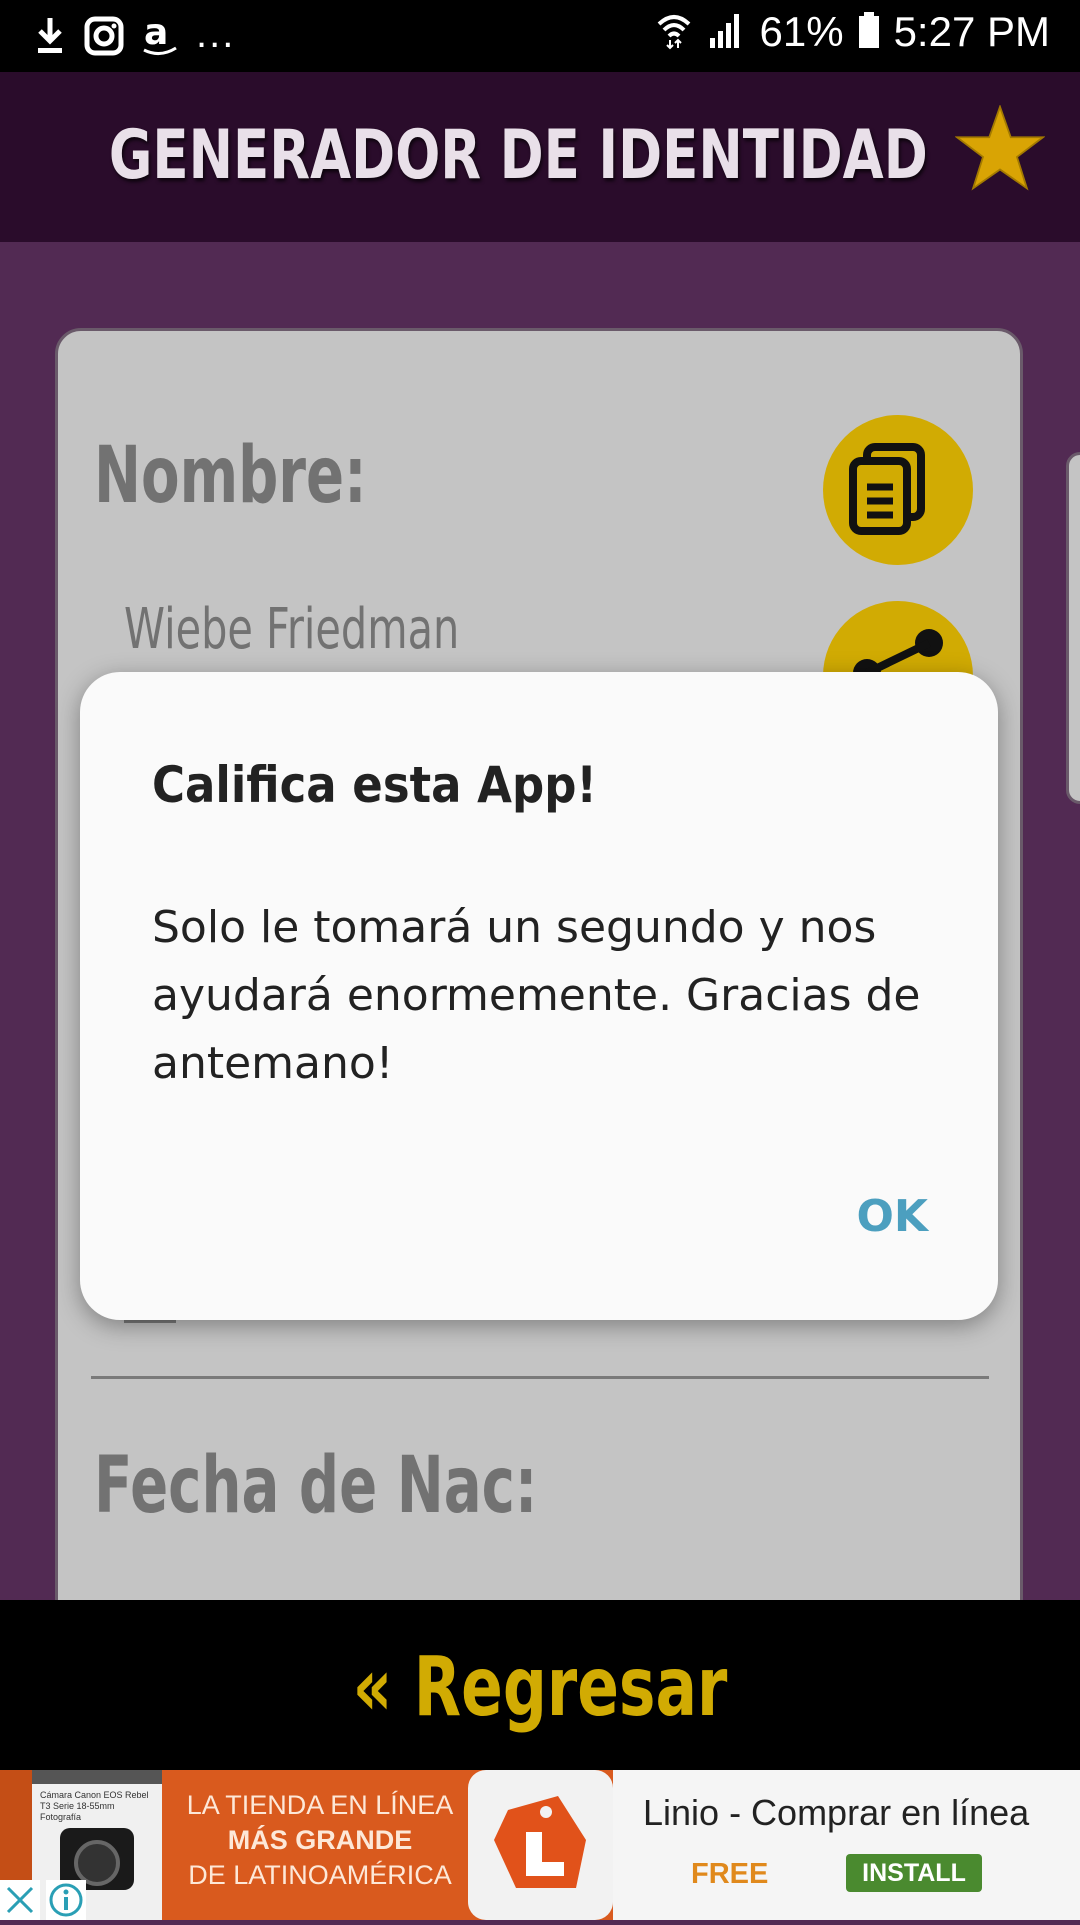 The height and width of the screenshot is (1925, 1080). What do you see at coordinates (836, 1812) in the screenshot?
I see `ad-app-title: Linio - Comprar en línea` at bounding box center [836, 1812].